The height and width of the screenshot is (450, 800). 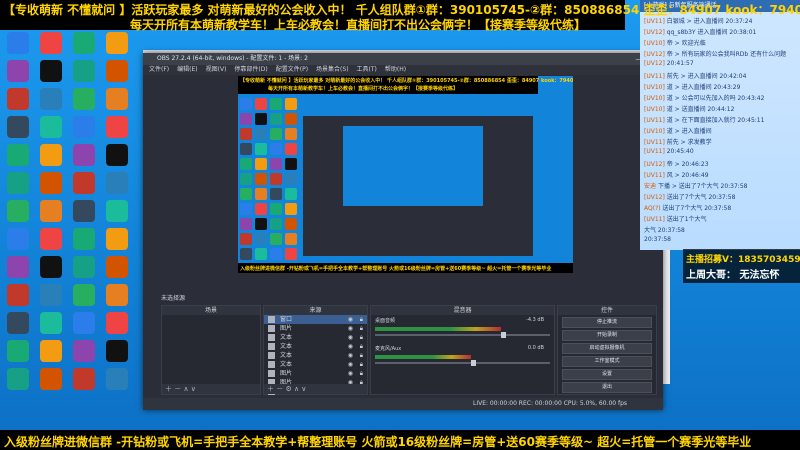 What do you see at coordinates (607, 387) in the screenshot?
I see `control-button: 退出` at bounding box center [607, 387].